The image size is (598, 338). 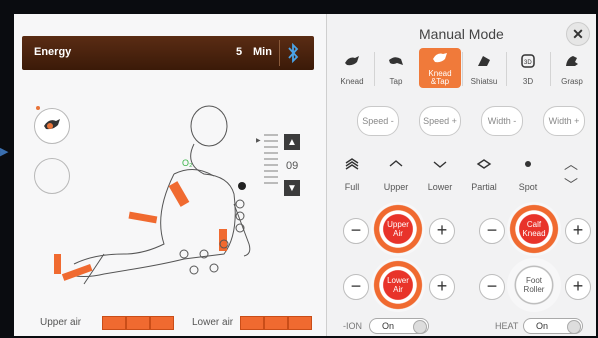 I want to click on lower-air-minus-button: −, so click(x=356, y=287).